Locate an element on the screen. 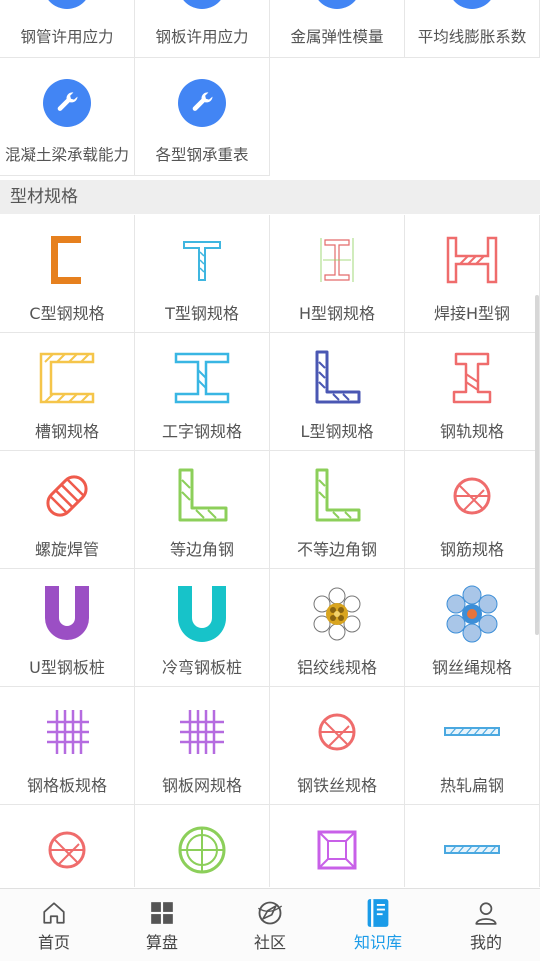  profile-label: 钢格板规格 is located at coordinates (66, 785).